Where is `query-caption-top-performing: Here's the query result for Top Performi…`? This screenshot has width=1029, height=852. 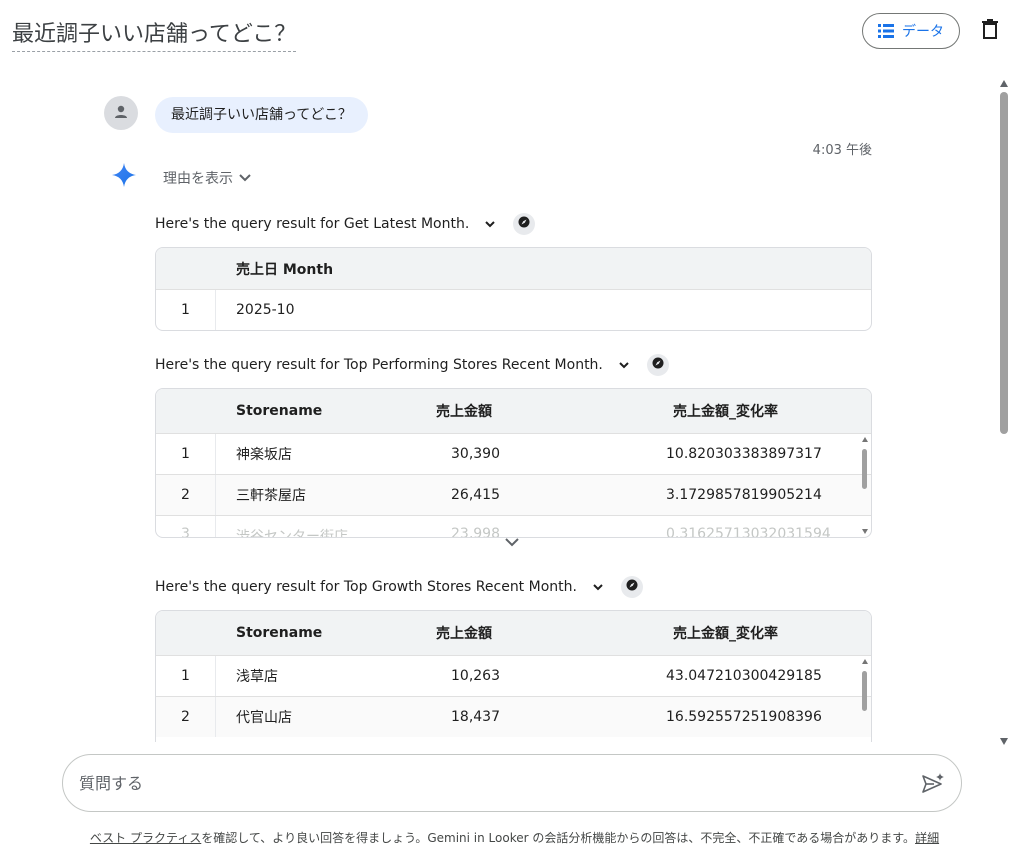
query-caption-top-performing: Here's the query result for Top Performi… is located at coordinates (412, 365).